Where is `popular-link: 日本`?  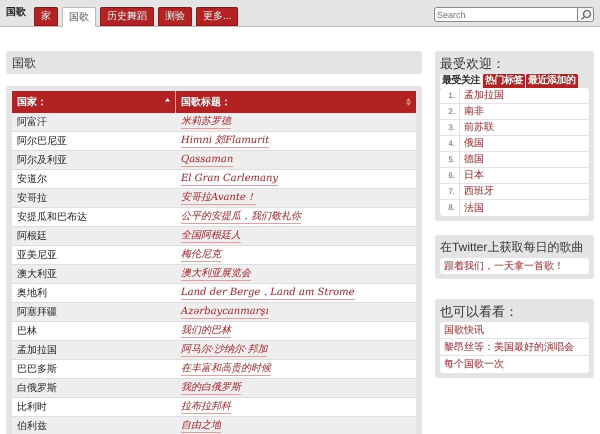 popular-link: 日本 is located at coordinates (474, 175).